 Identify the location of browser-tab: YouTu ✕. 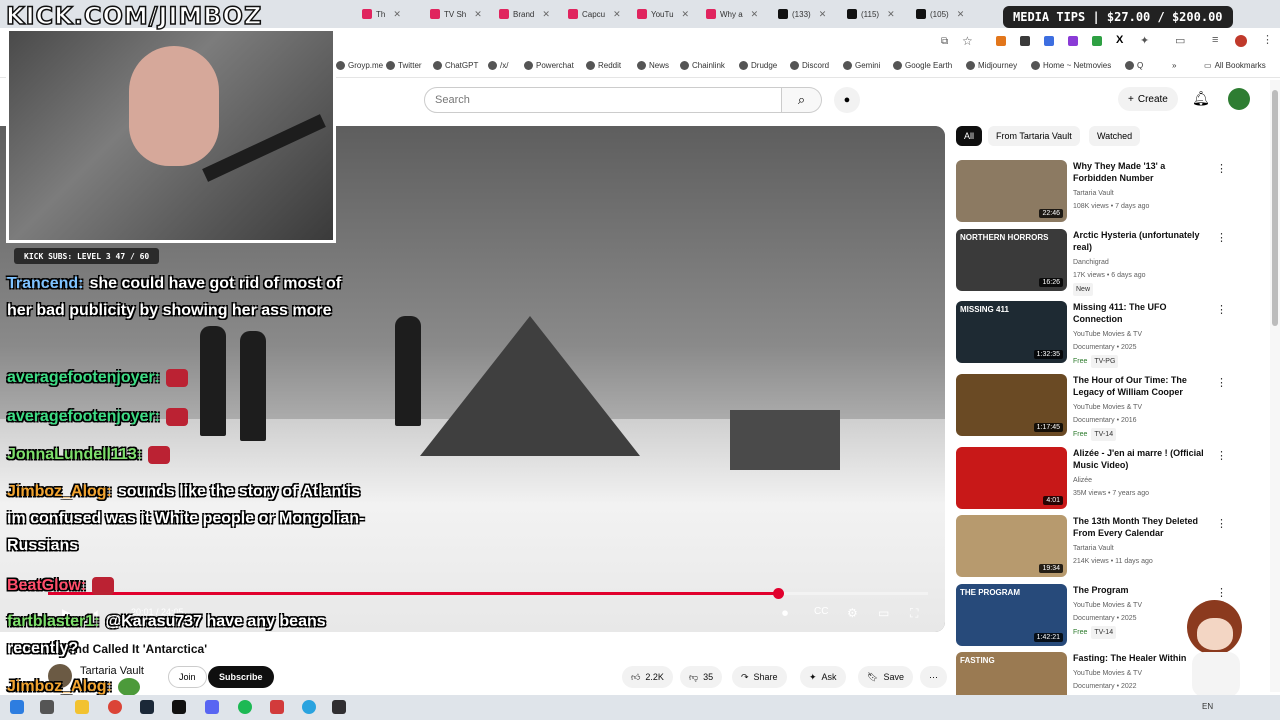
(663, 14).